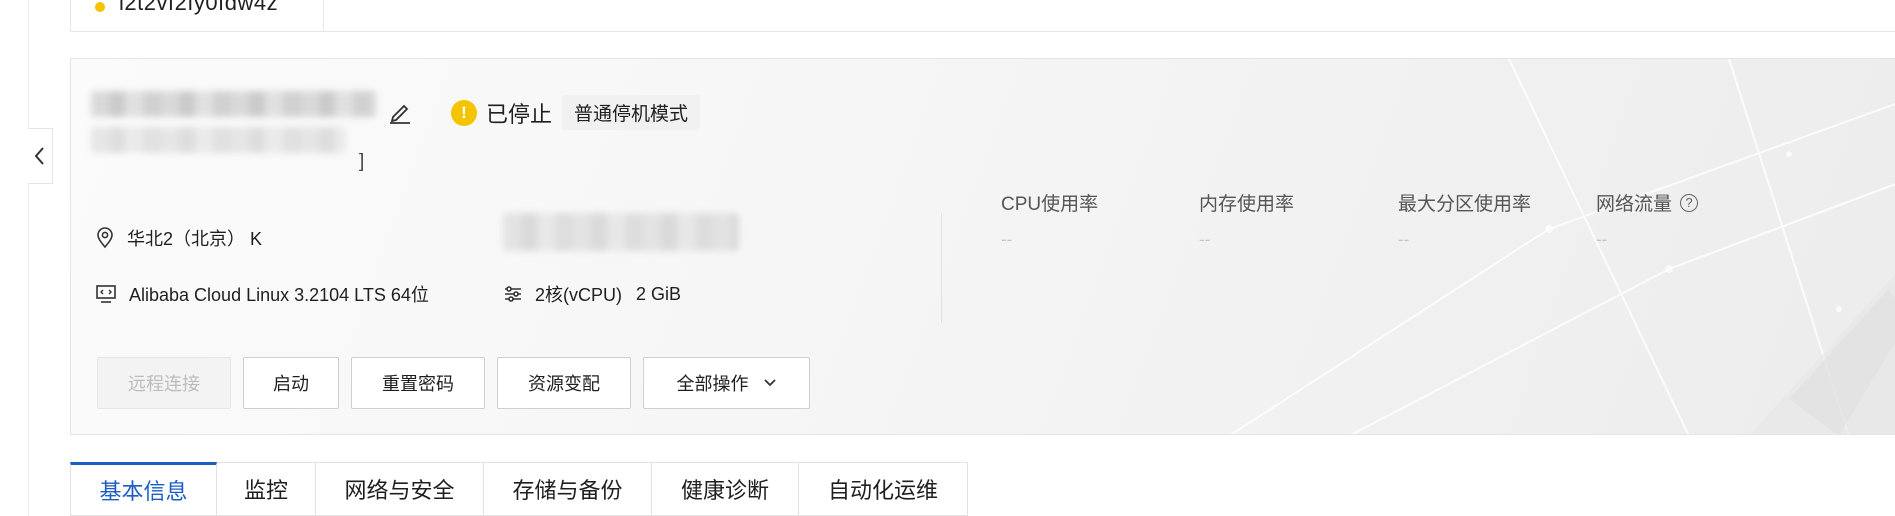 The width and height of the screenshot is (1895, 516). I want to click on metric-label-text: 网络流量, so click(1634, 204).